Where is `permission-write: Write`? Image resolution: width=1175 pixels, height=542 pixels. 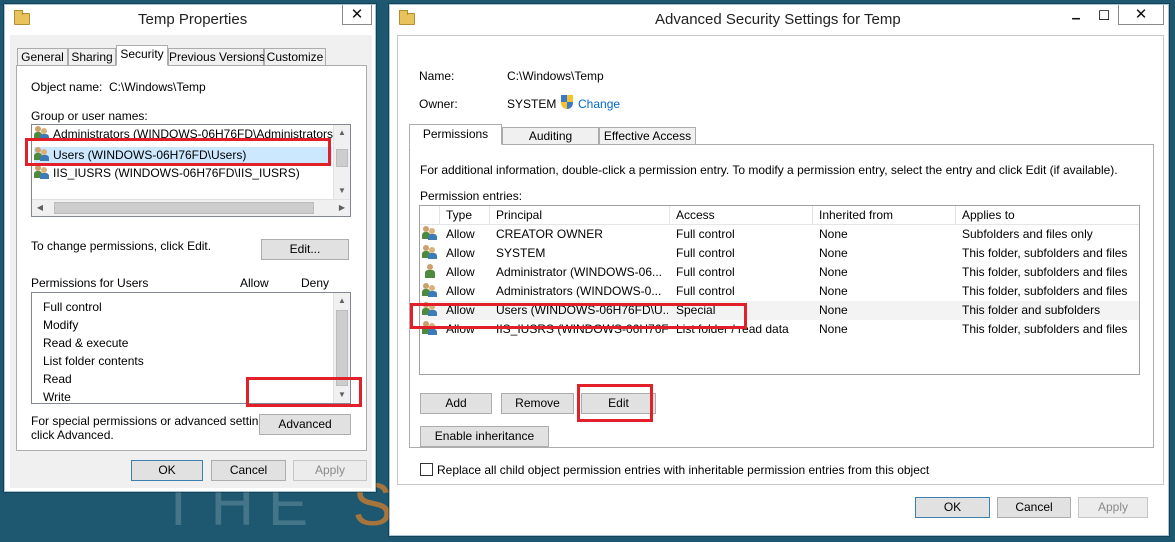 permission-write: Write is located at coordinates (57, 397).